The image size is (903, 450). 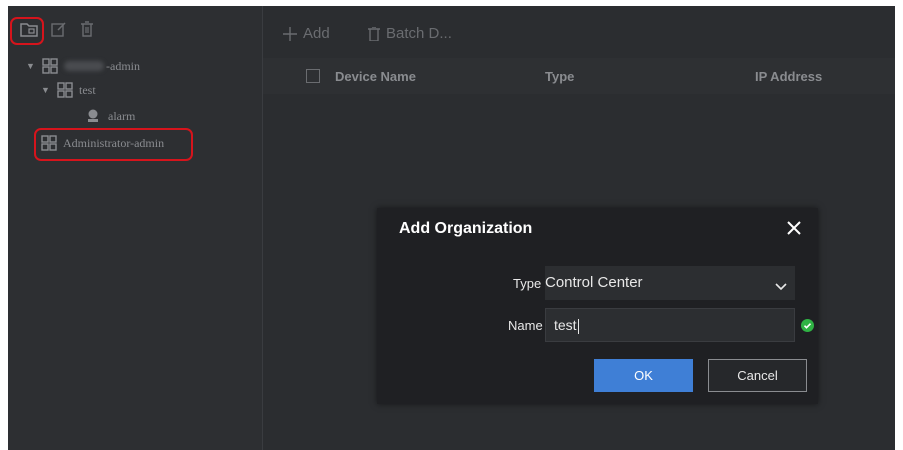 I want to click on delete-icon, so click(x=87, y=29).